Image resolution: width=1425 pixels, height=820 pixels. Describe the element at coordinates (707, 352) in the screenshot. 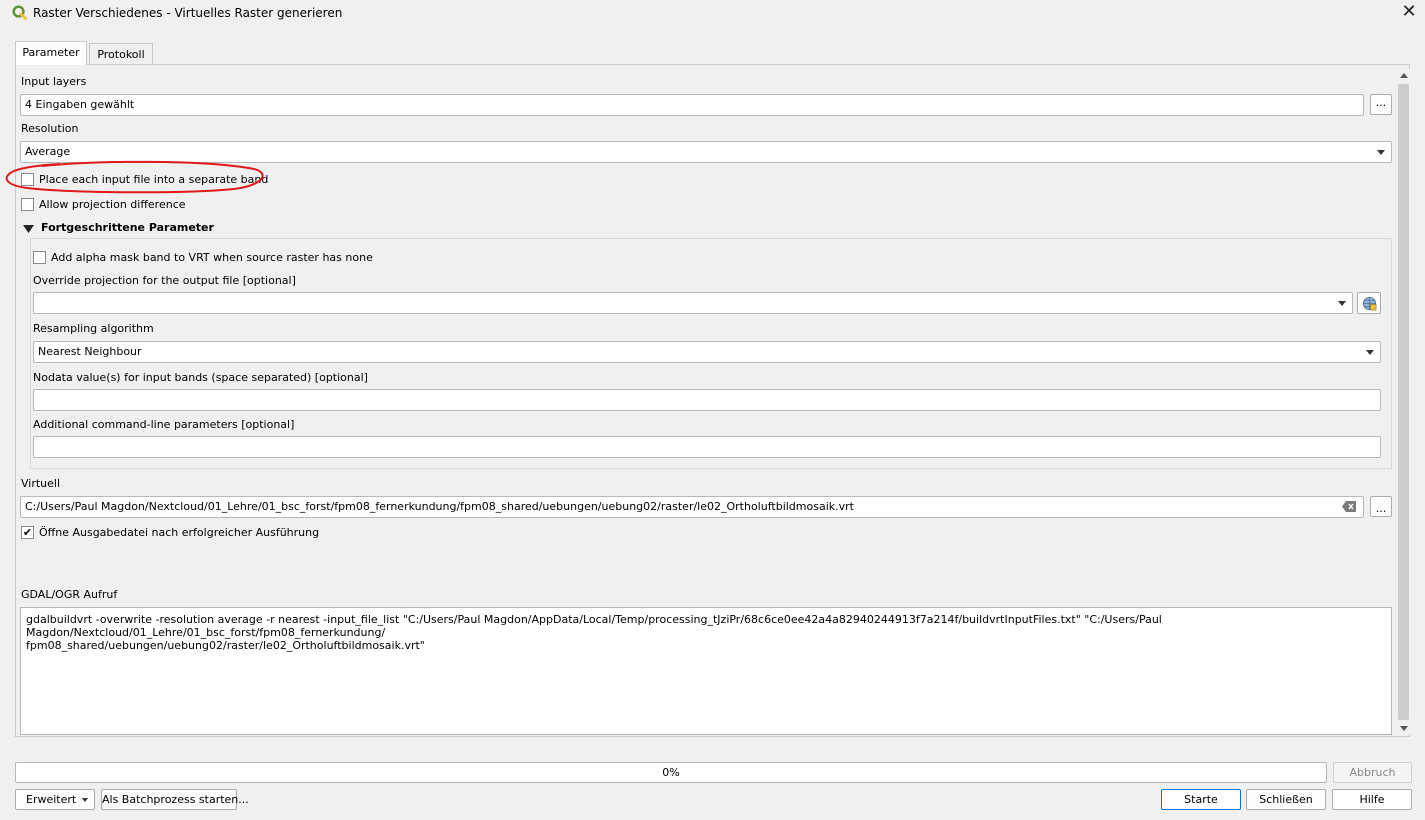

I see `resampling-select: Nearest Neighbour` at that location.